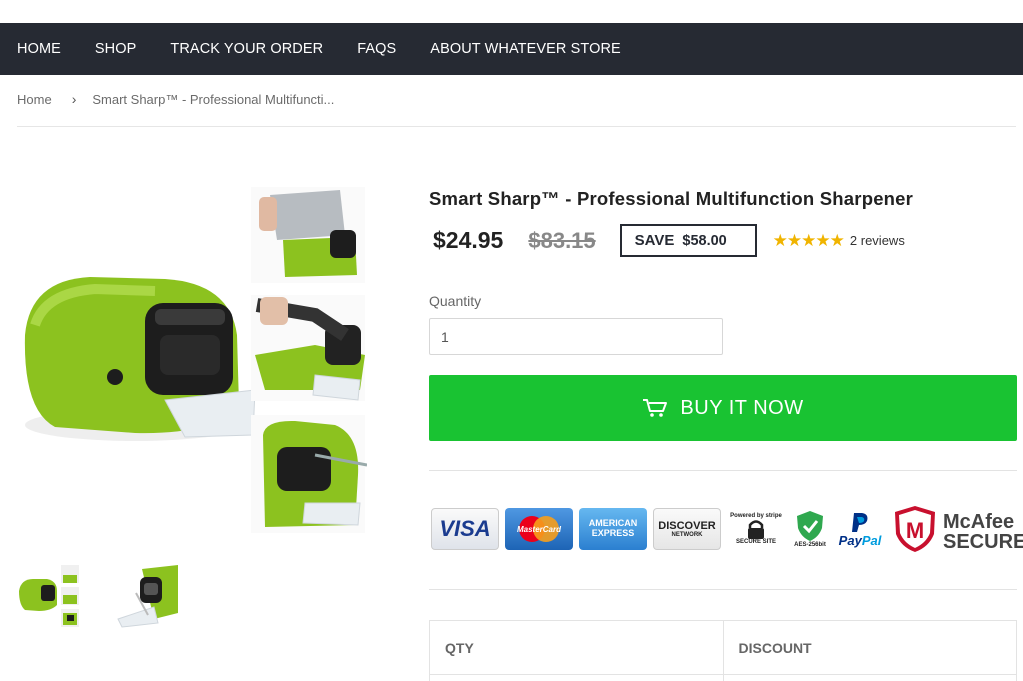 The width and height of the screenshot is (1023, 681). Describe the element at coordinates (742, 407) in the screenshot. I see `buy-it-now-label: BUY IT NOW` at that location.